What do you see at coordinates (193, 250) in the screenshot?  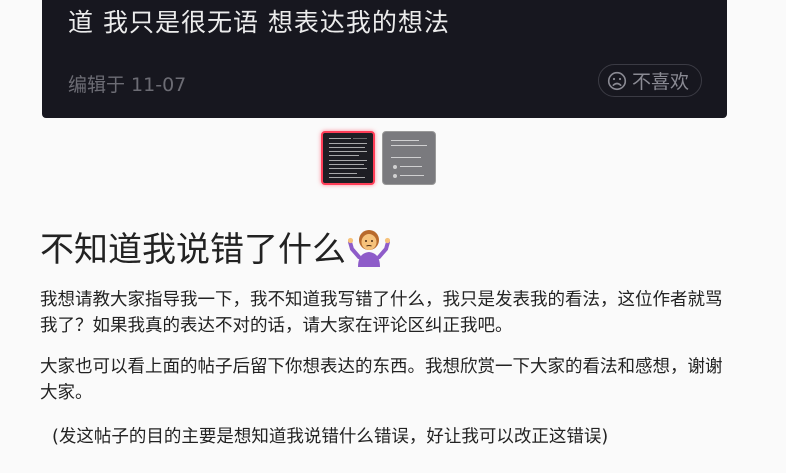 I see `post-title-text: 不知道我说错了什么` at bounding box center [193, 250].